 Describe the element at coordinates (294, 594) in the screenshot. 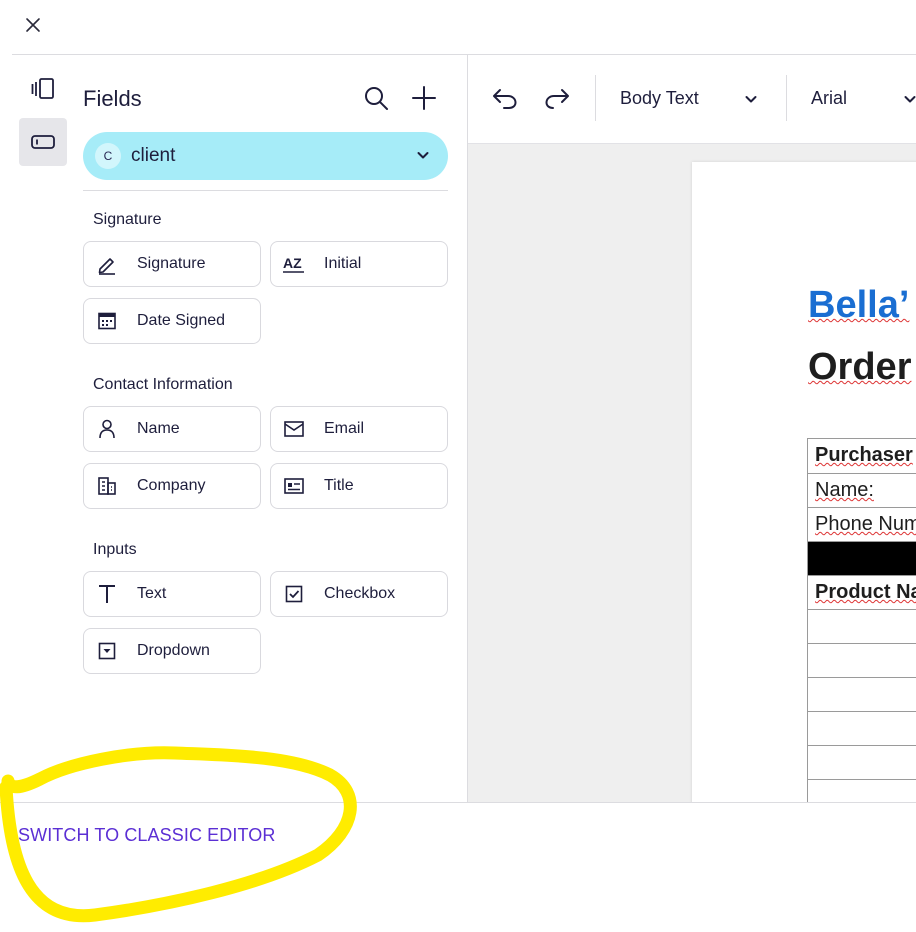

I see `checkbox-icon` at that location.